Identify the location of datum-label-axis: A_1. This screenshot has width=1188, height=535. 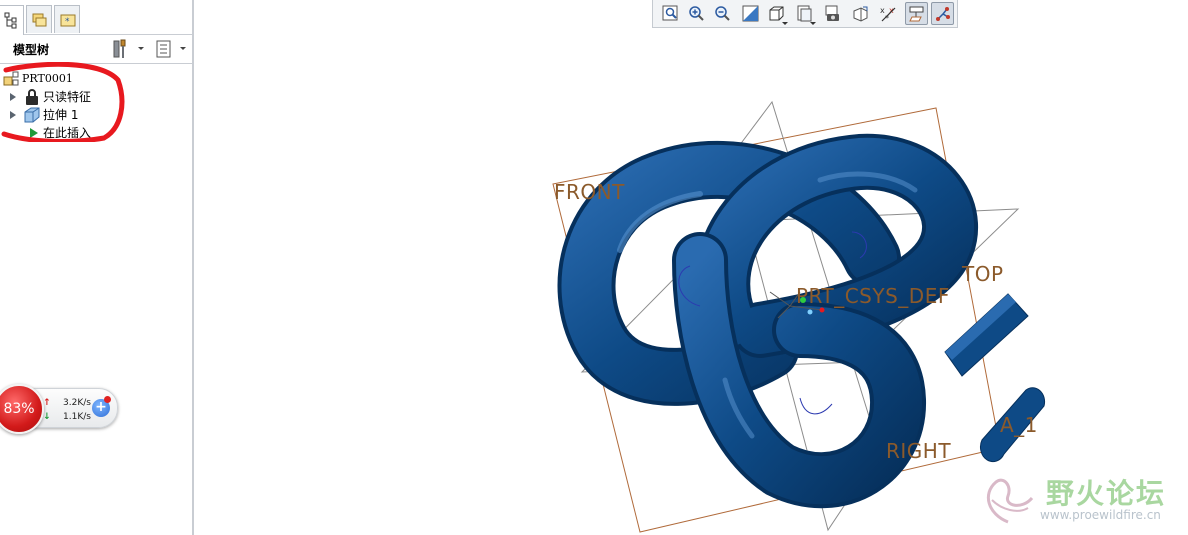
(1019, 425).